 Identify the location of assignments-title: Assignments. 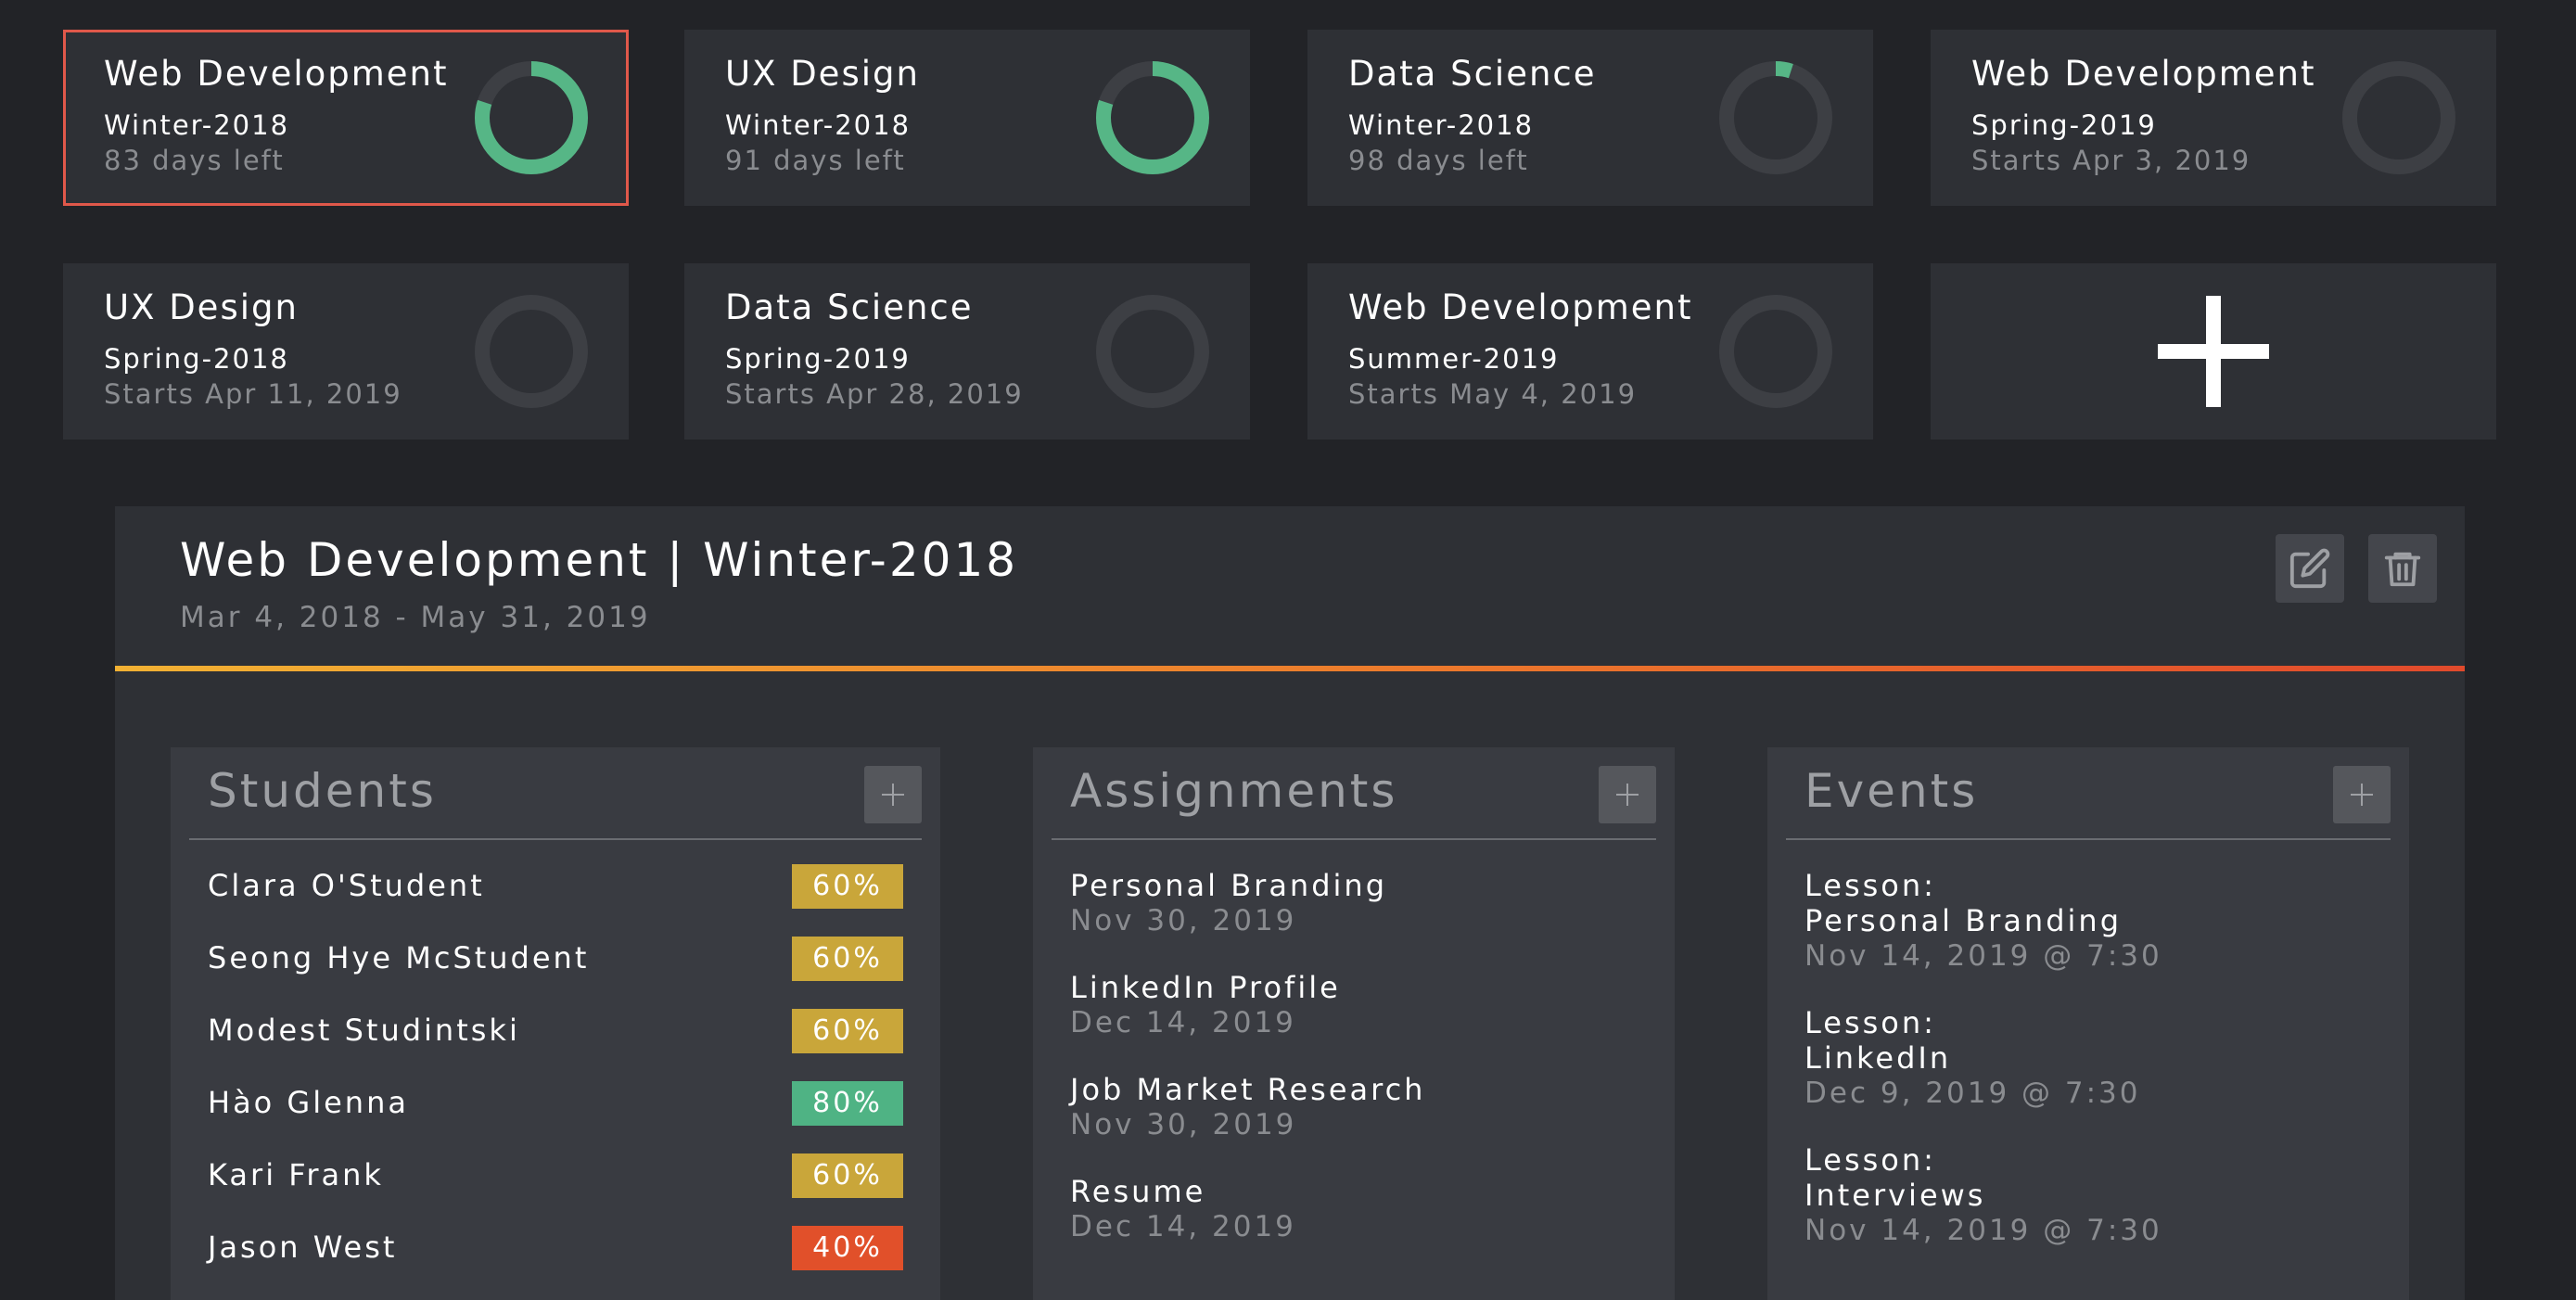
(1234, 791).